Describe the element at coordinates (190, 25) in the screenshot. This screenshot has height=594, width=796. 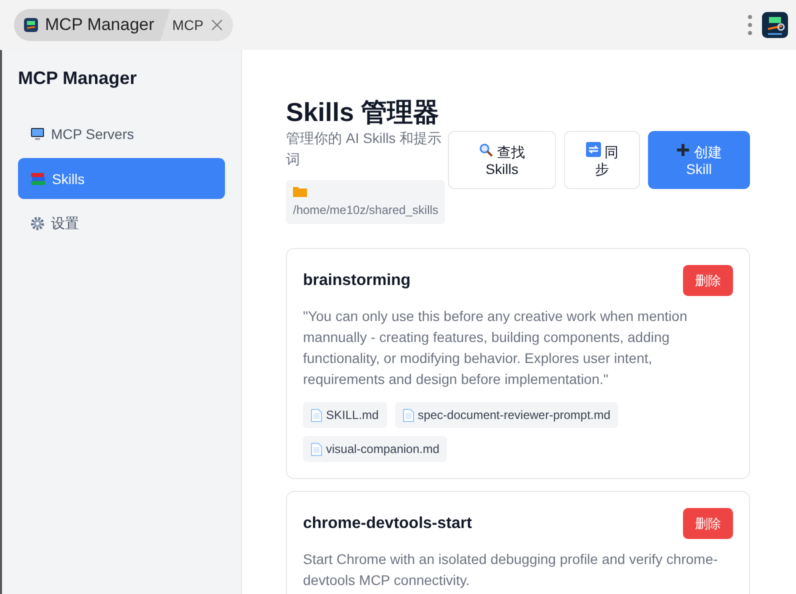
I see `tab-title: MCP` at that location.